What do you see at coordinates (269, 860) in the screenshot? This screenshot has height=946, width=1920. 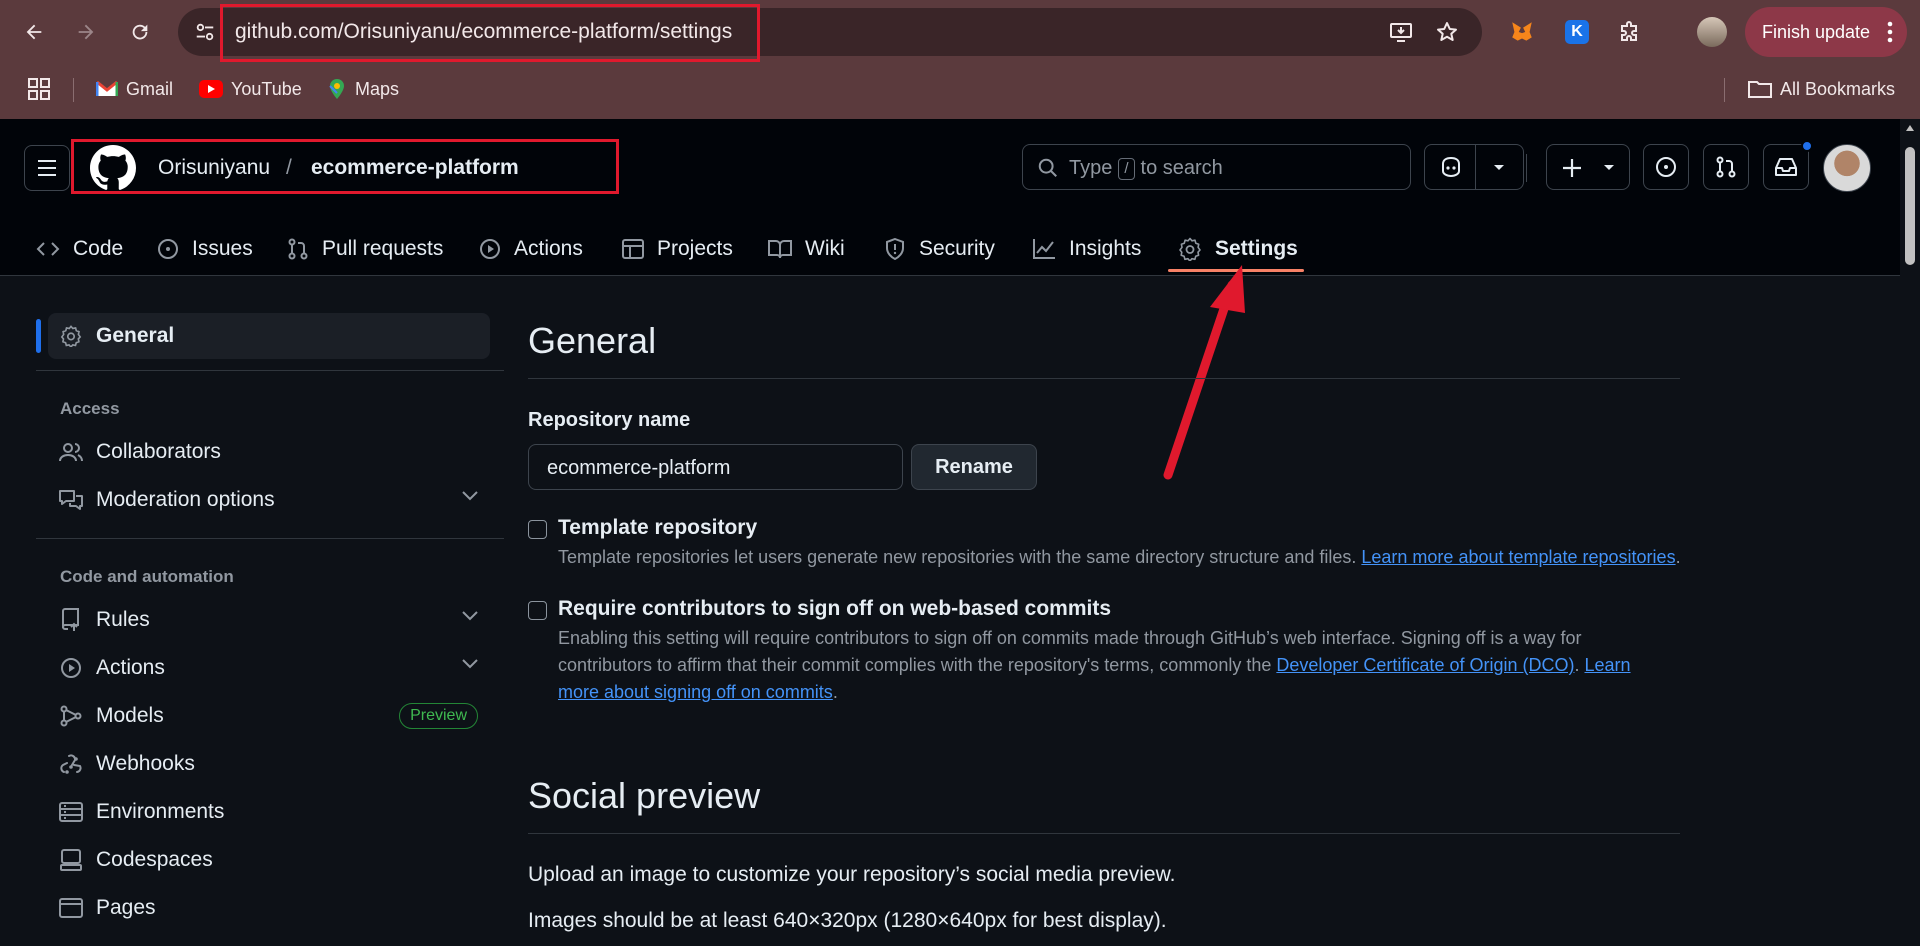 I see `sidebar-item-codespaces: Codespaces` at bounding box center [269, 860].